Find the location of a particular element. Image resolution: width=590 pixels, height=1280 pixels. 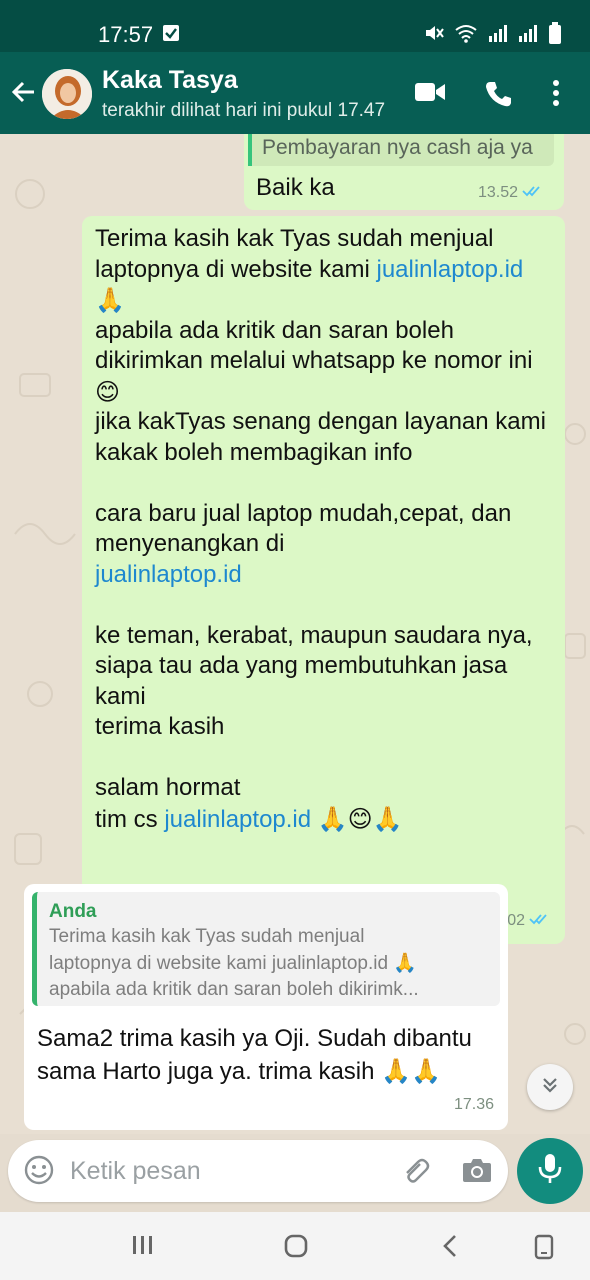

more-options-icon is located at coordinates (556, 95).